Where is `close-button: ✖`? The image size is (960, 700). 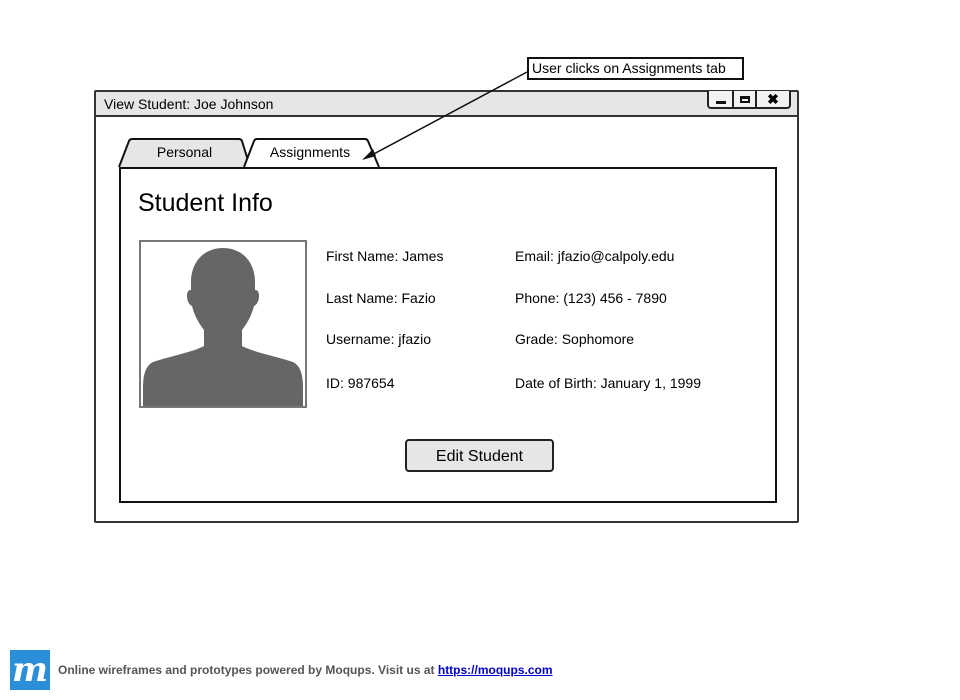
close-button: ✖ is located at coordinates (772, 99).